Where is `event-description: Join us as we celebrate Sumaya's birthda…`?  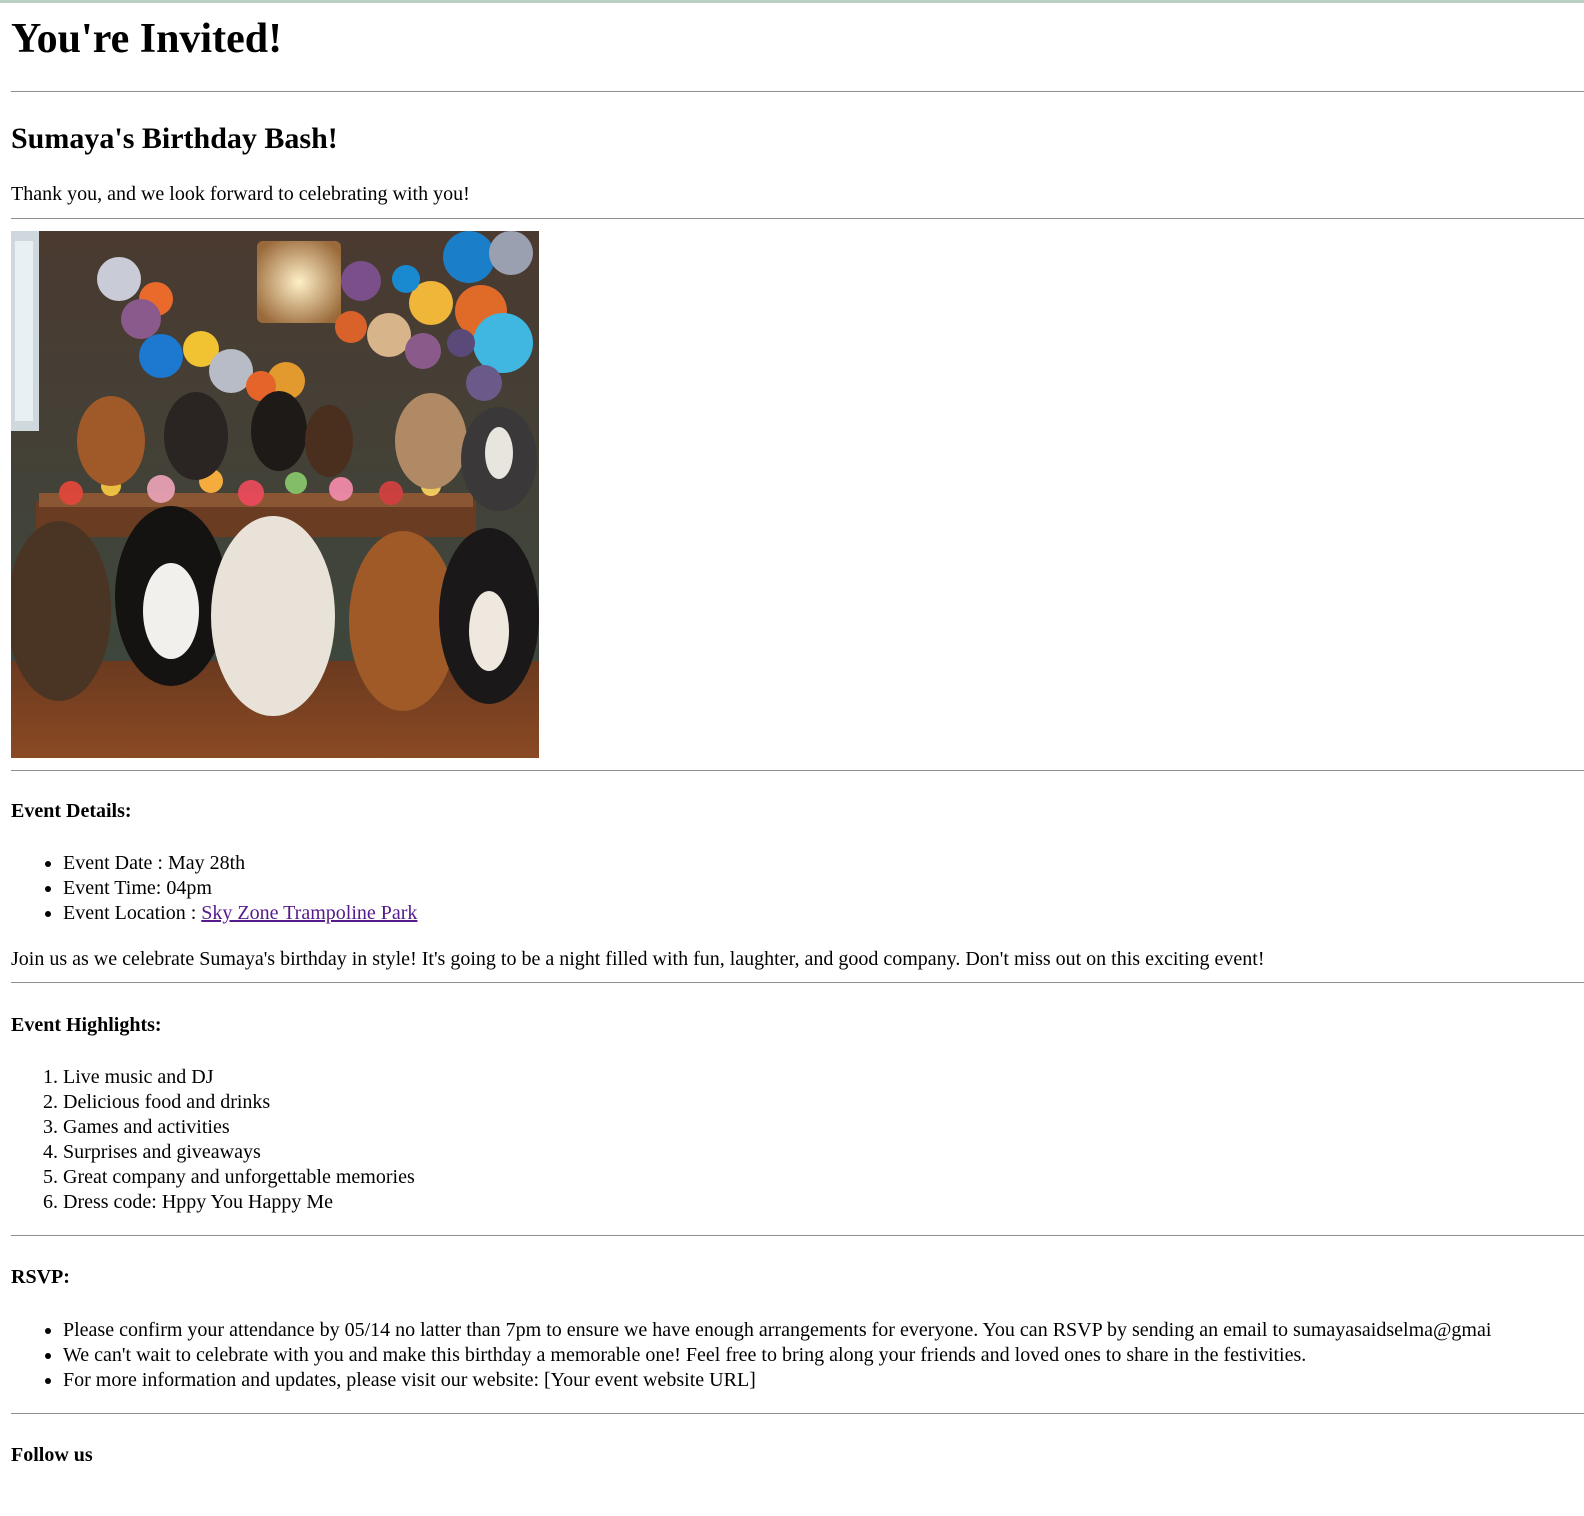
event-description: Join us as we celebrate Sumaya's birthda… is located at coordinates (638, 959).